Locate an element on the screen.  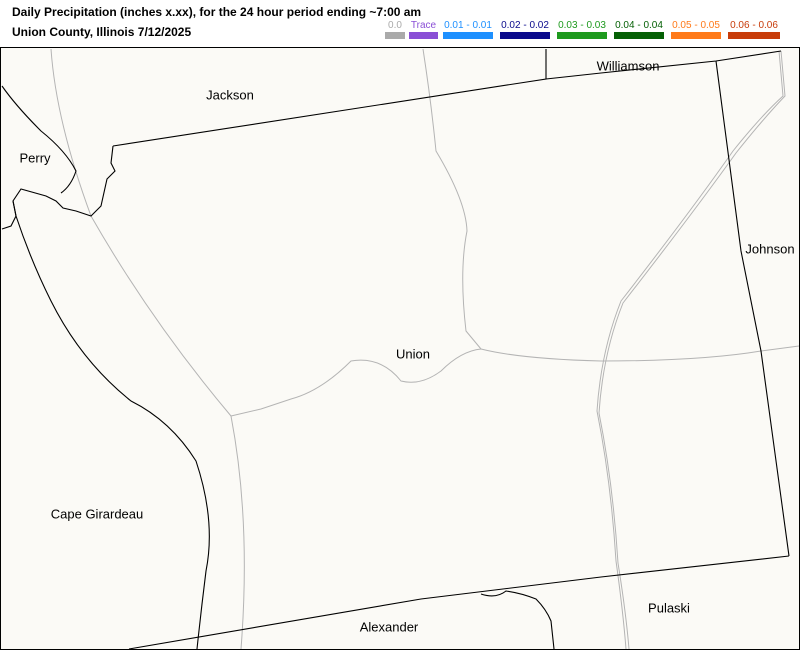
legend-item-003: 0.03 - 0.03 is located at coordinates (582, 31).